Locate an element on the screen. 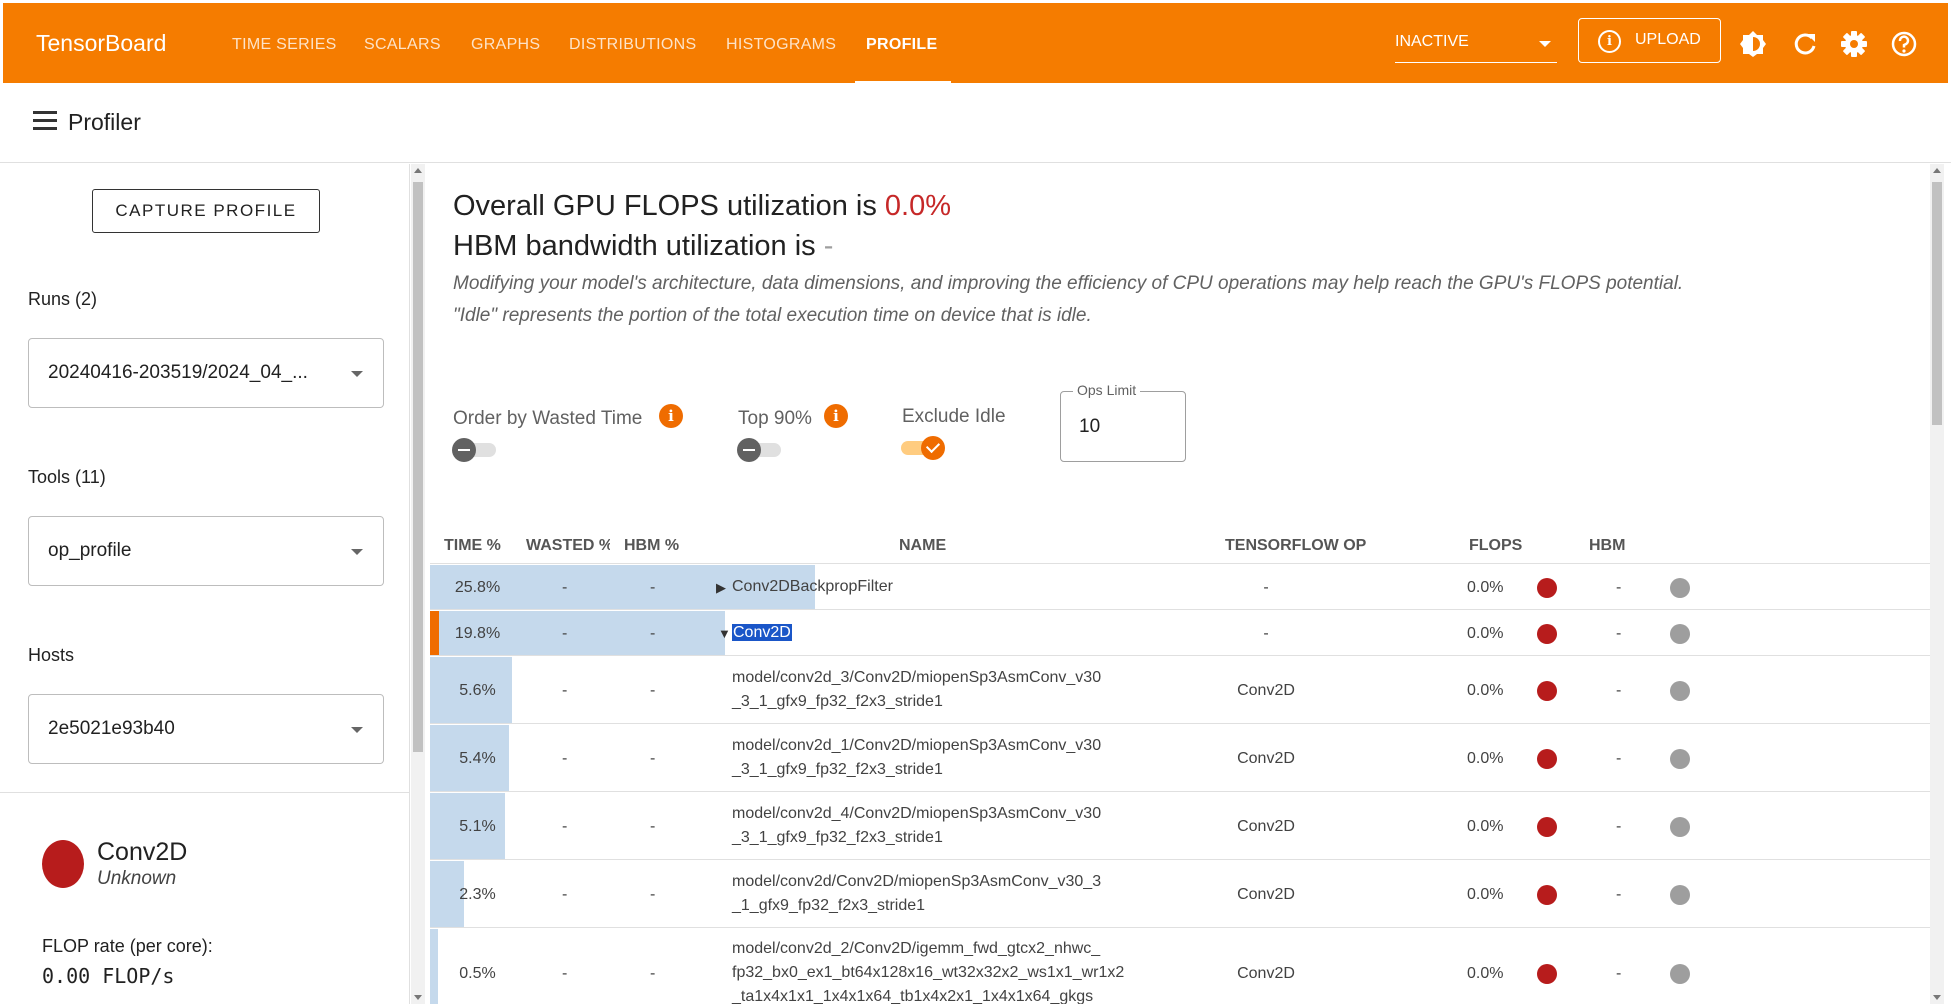 The width and height of the screenshot is (1951, 1004). selected-row-indicator is located at coordinates (434, 633).